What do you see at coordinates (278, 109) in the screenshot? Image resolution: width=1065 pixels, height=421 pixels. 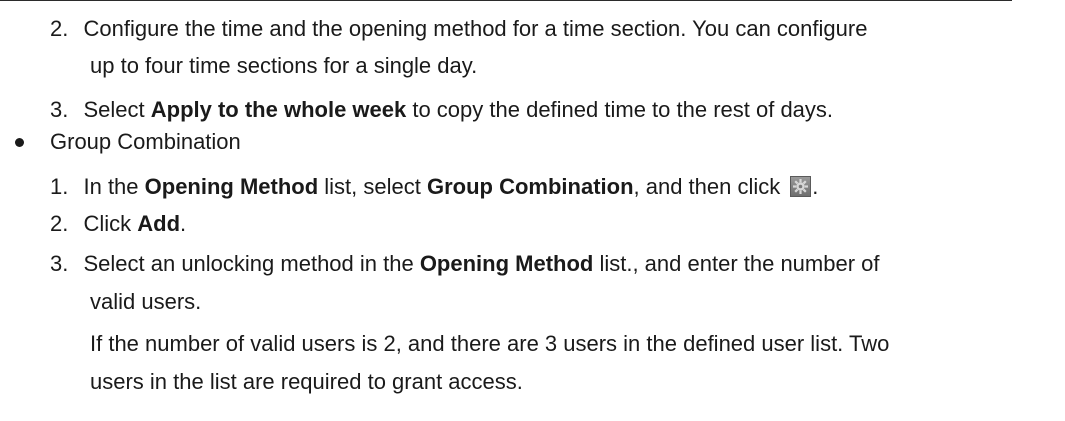 I see `apply-whole-week-term: Apply to the whole week` at bounding box center [278, 109].